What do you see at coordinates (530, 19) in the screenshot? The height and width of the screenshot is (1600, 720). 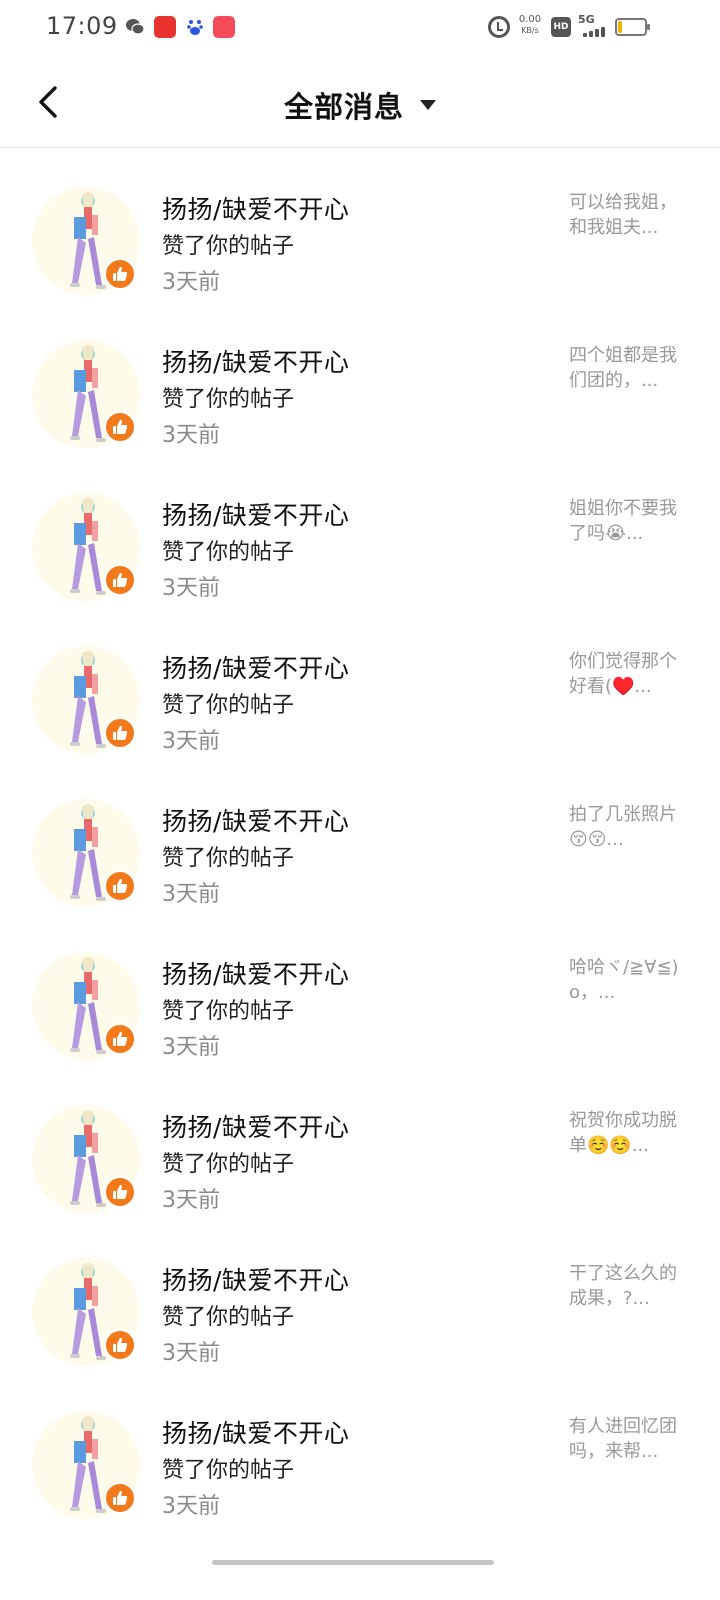 I see `net-speed-value: 0.00` at bounding box center [530, 19].